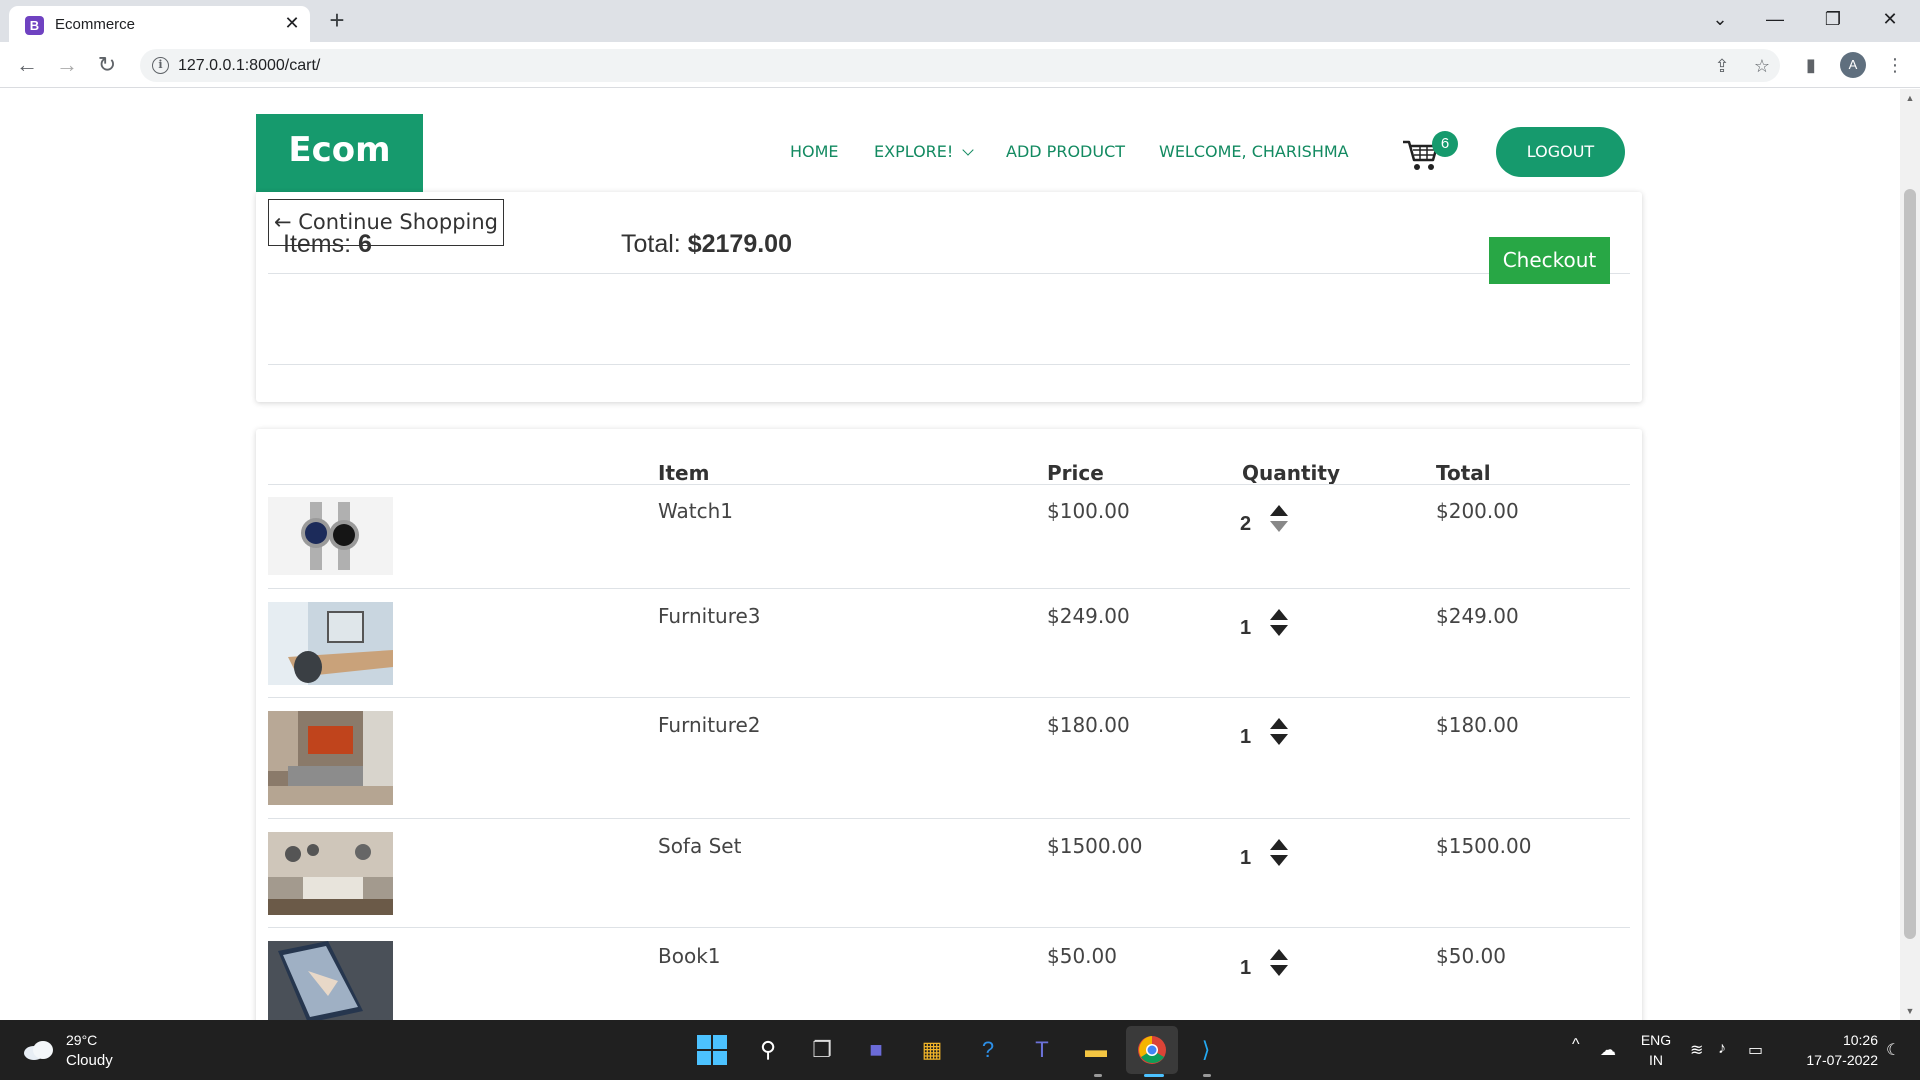 This screenshot has height=1080, width=1920. I want to click on task-view-icon: ❐, so click(822, 1050).